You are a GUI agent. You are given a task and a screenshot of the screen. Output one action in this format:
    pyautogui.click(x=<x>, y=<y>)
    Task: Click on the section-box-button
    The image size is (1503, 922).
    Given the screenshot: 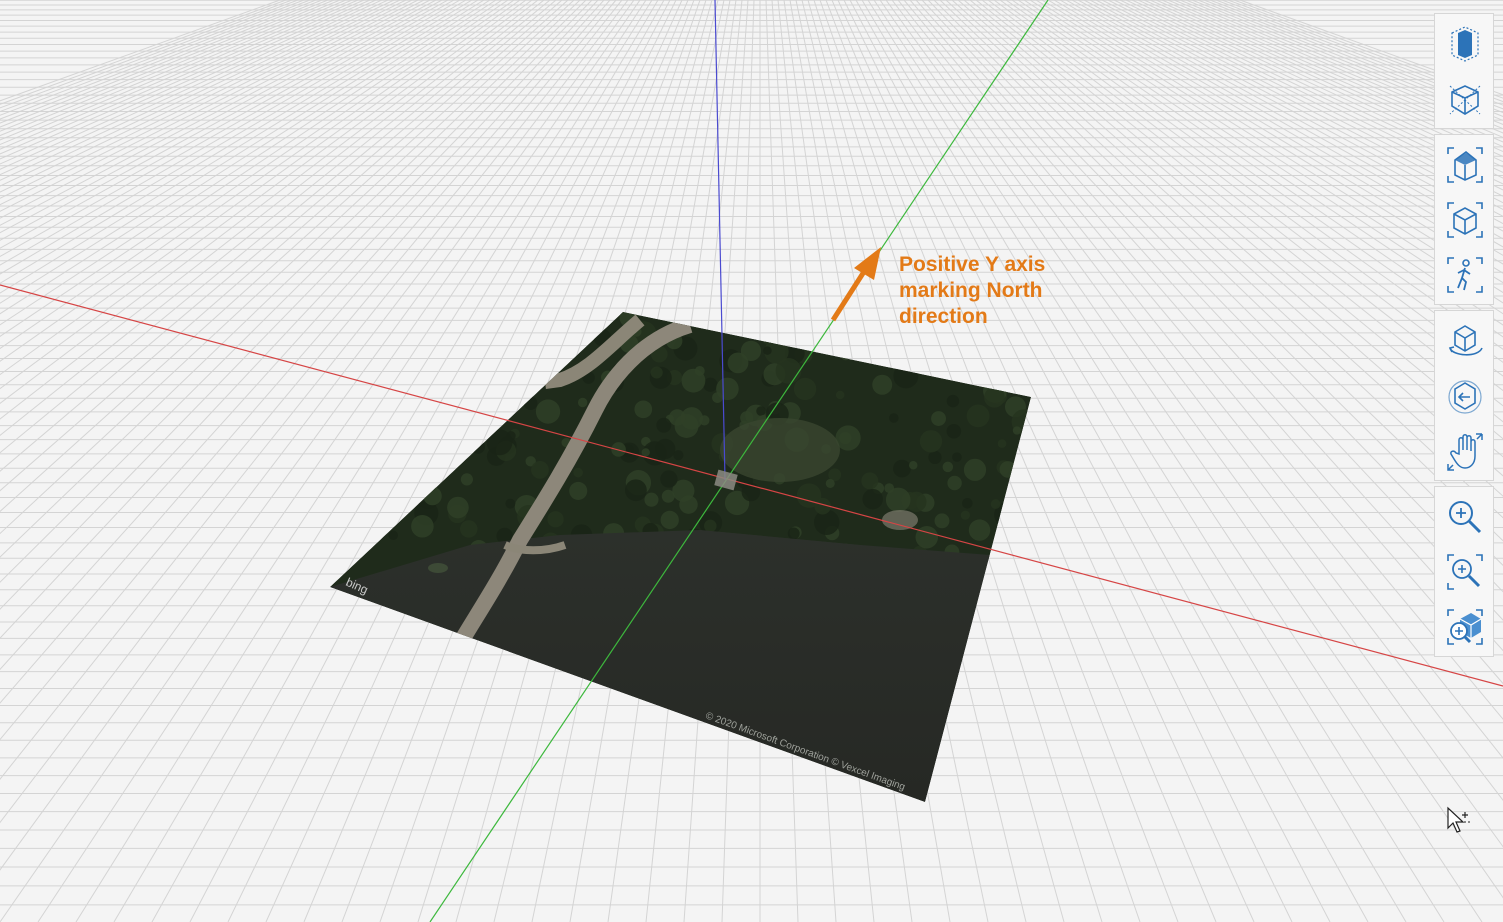 What is the action you would take?
    pyautogui.click(x=1465, y=43)
    